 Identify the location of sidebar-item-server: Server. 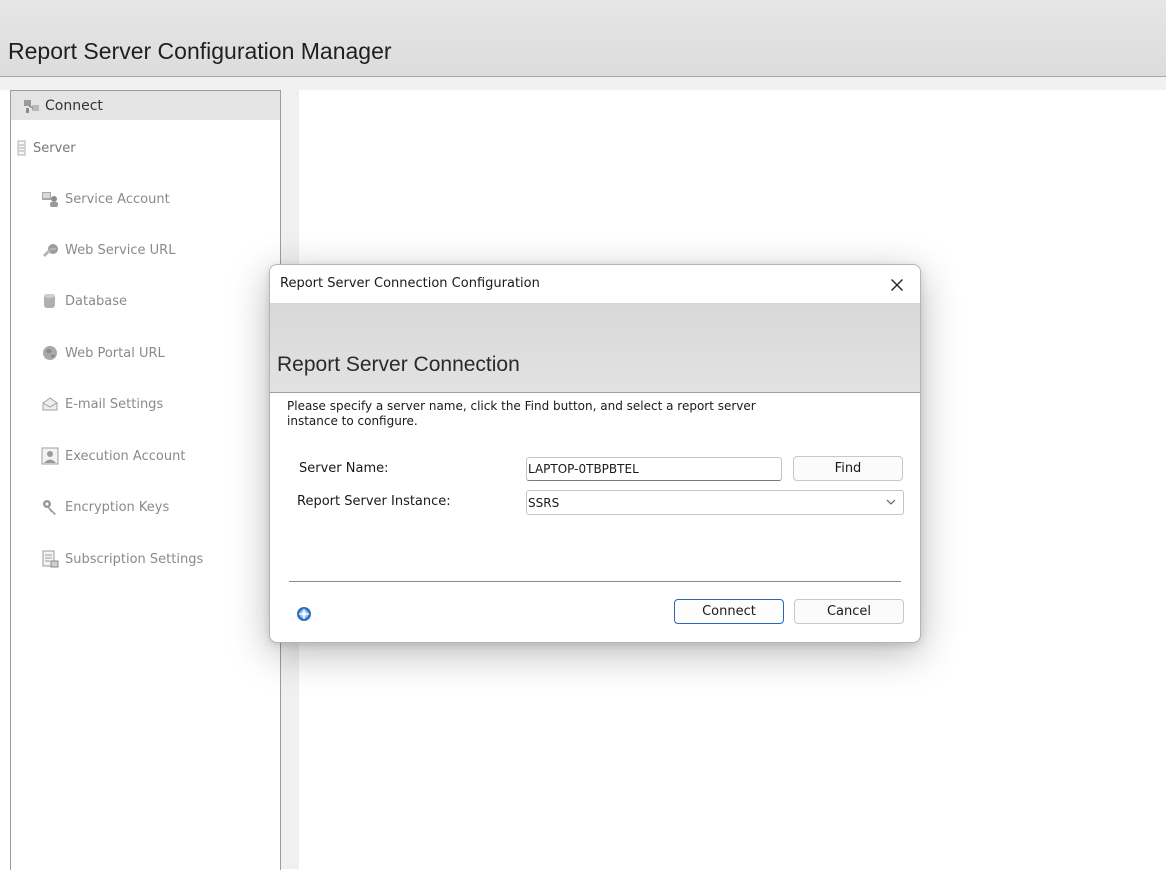
(46, 148).